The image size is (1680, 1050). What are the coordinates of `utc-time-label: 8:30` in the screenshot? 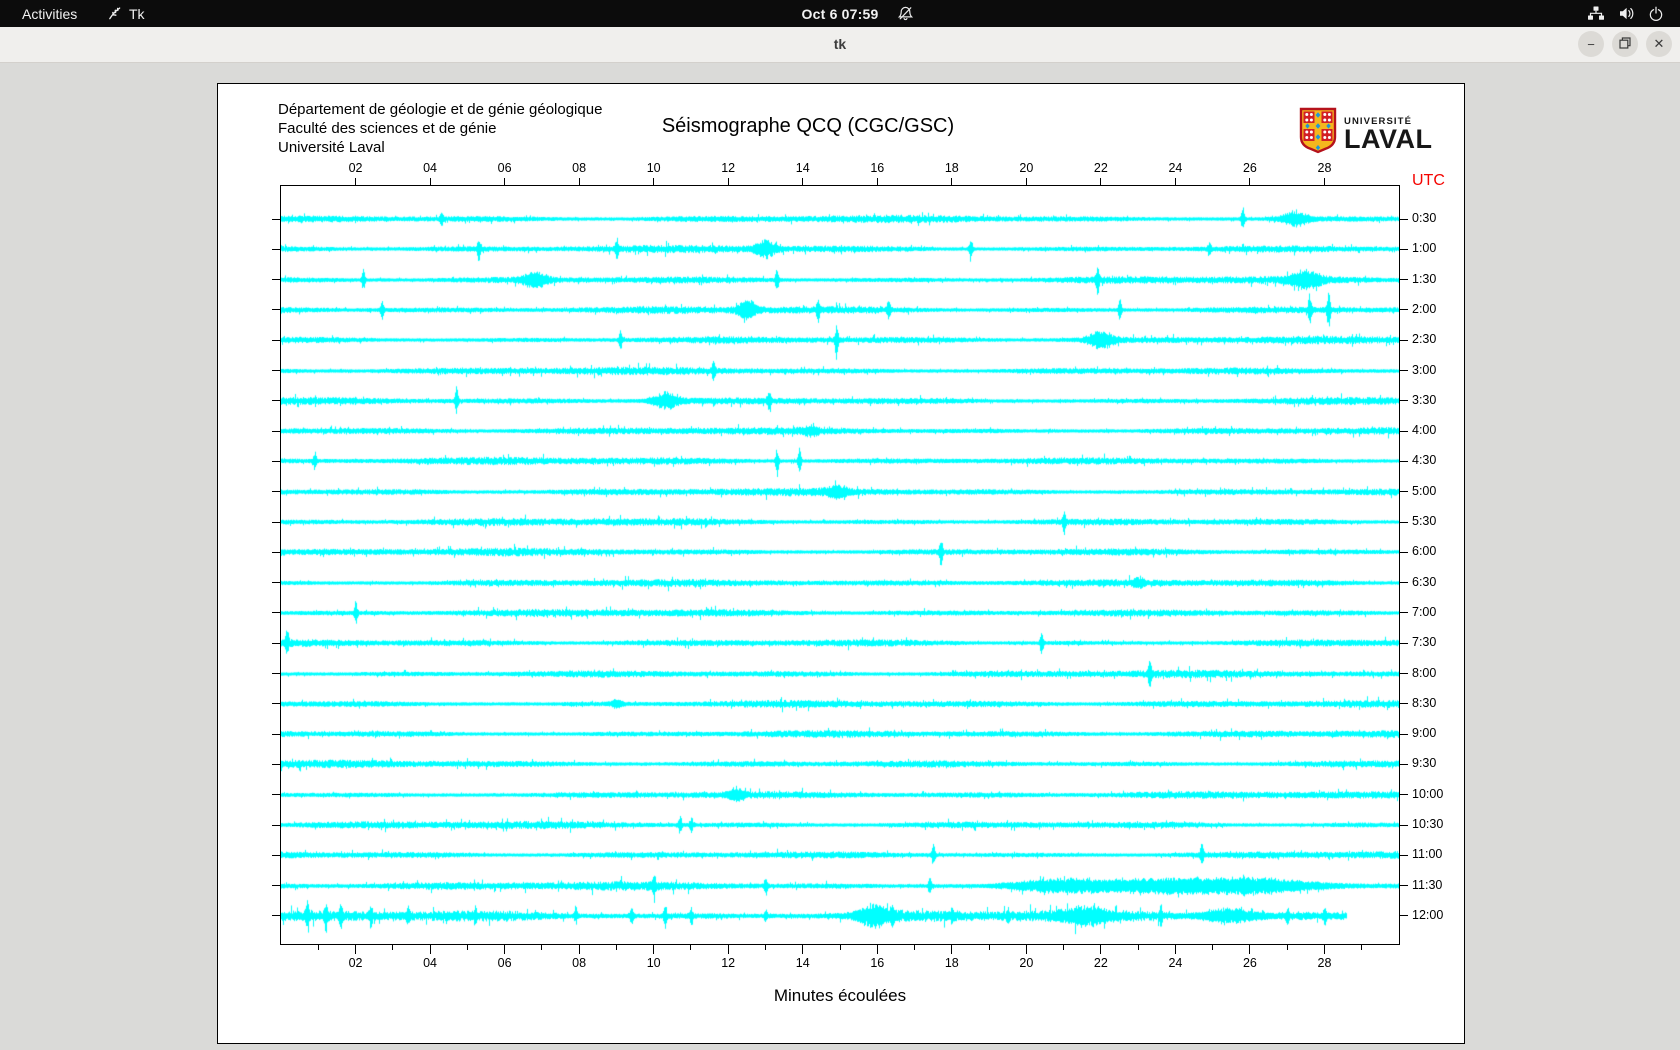 It's located at (1424, 702).